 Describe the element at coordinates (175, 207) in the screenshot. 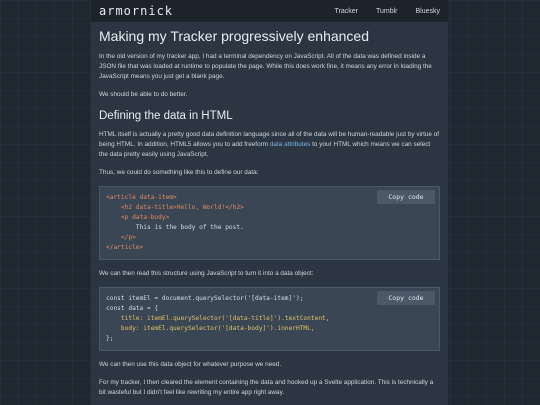

I see `code-line: <h2 data-title>Hello, World!</h2>` at that location.